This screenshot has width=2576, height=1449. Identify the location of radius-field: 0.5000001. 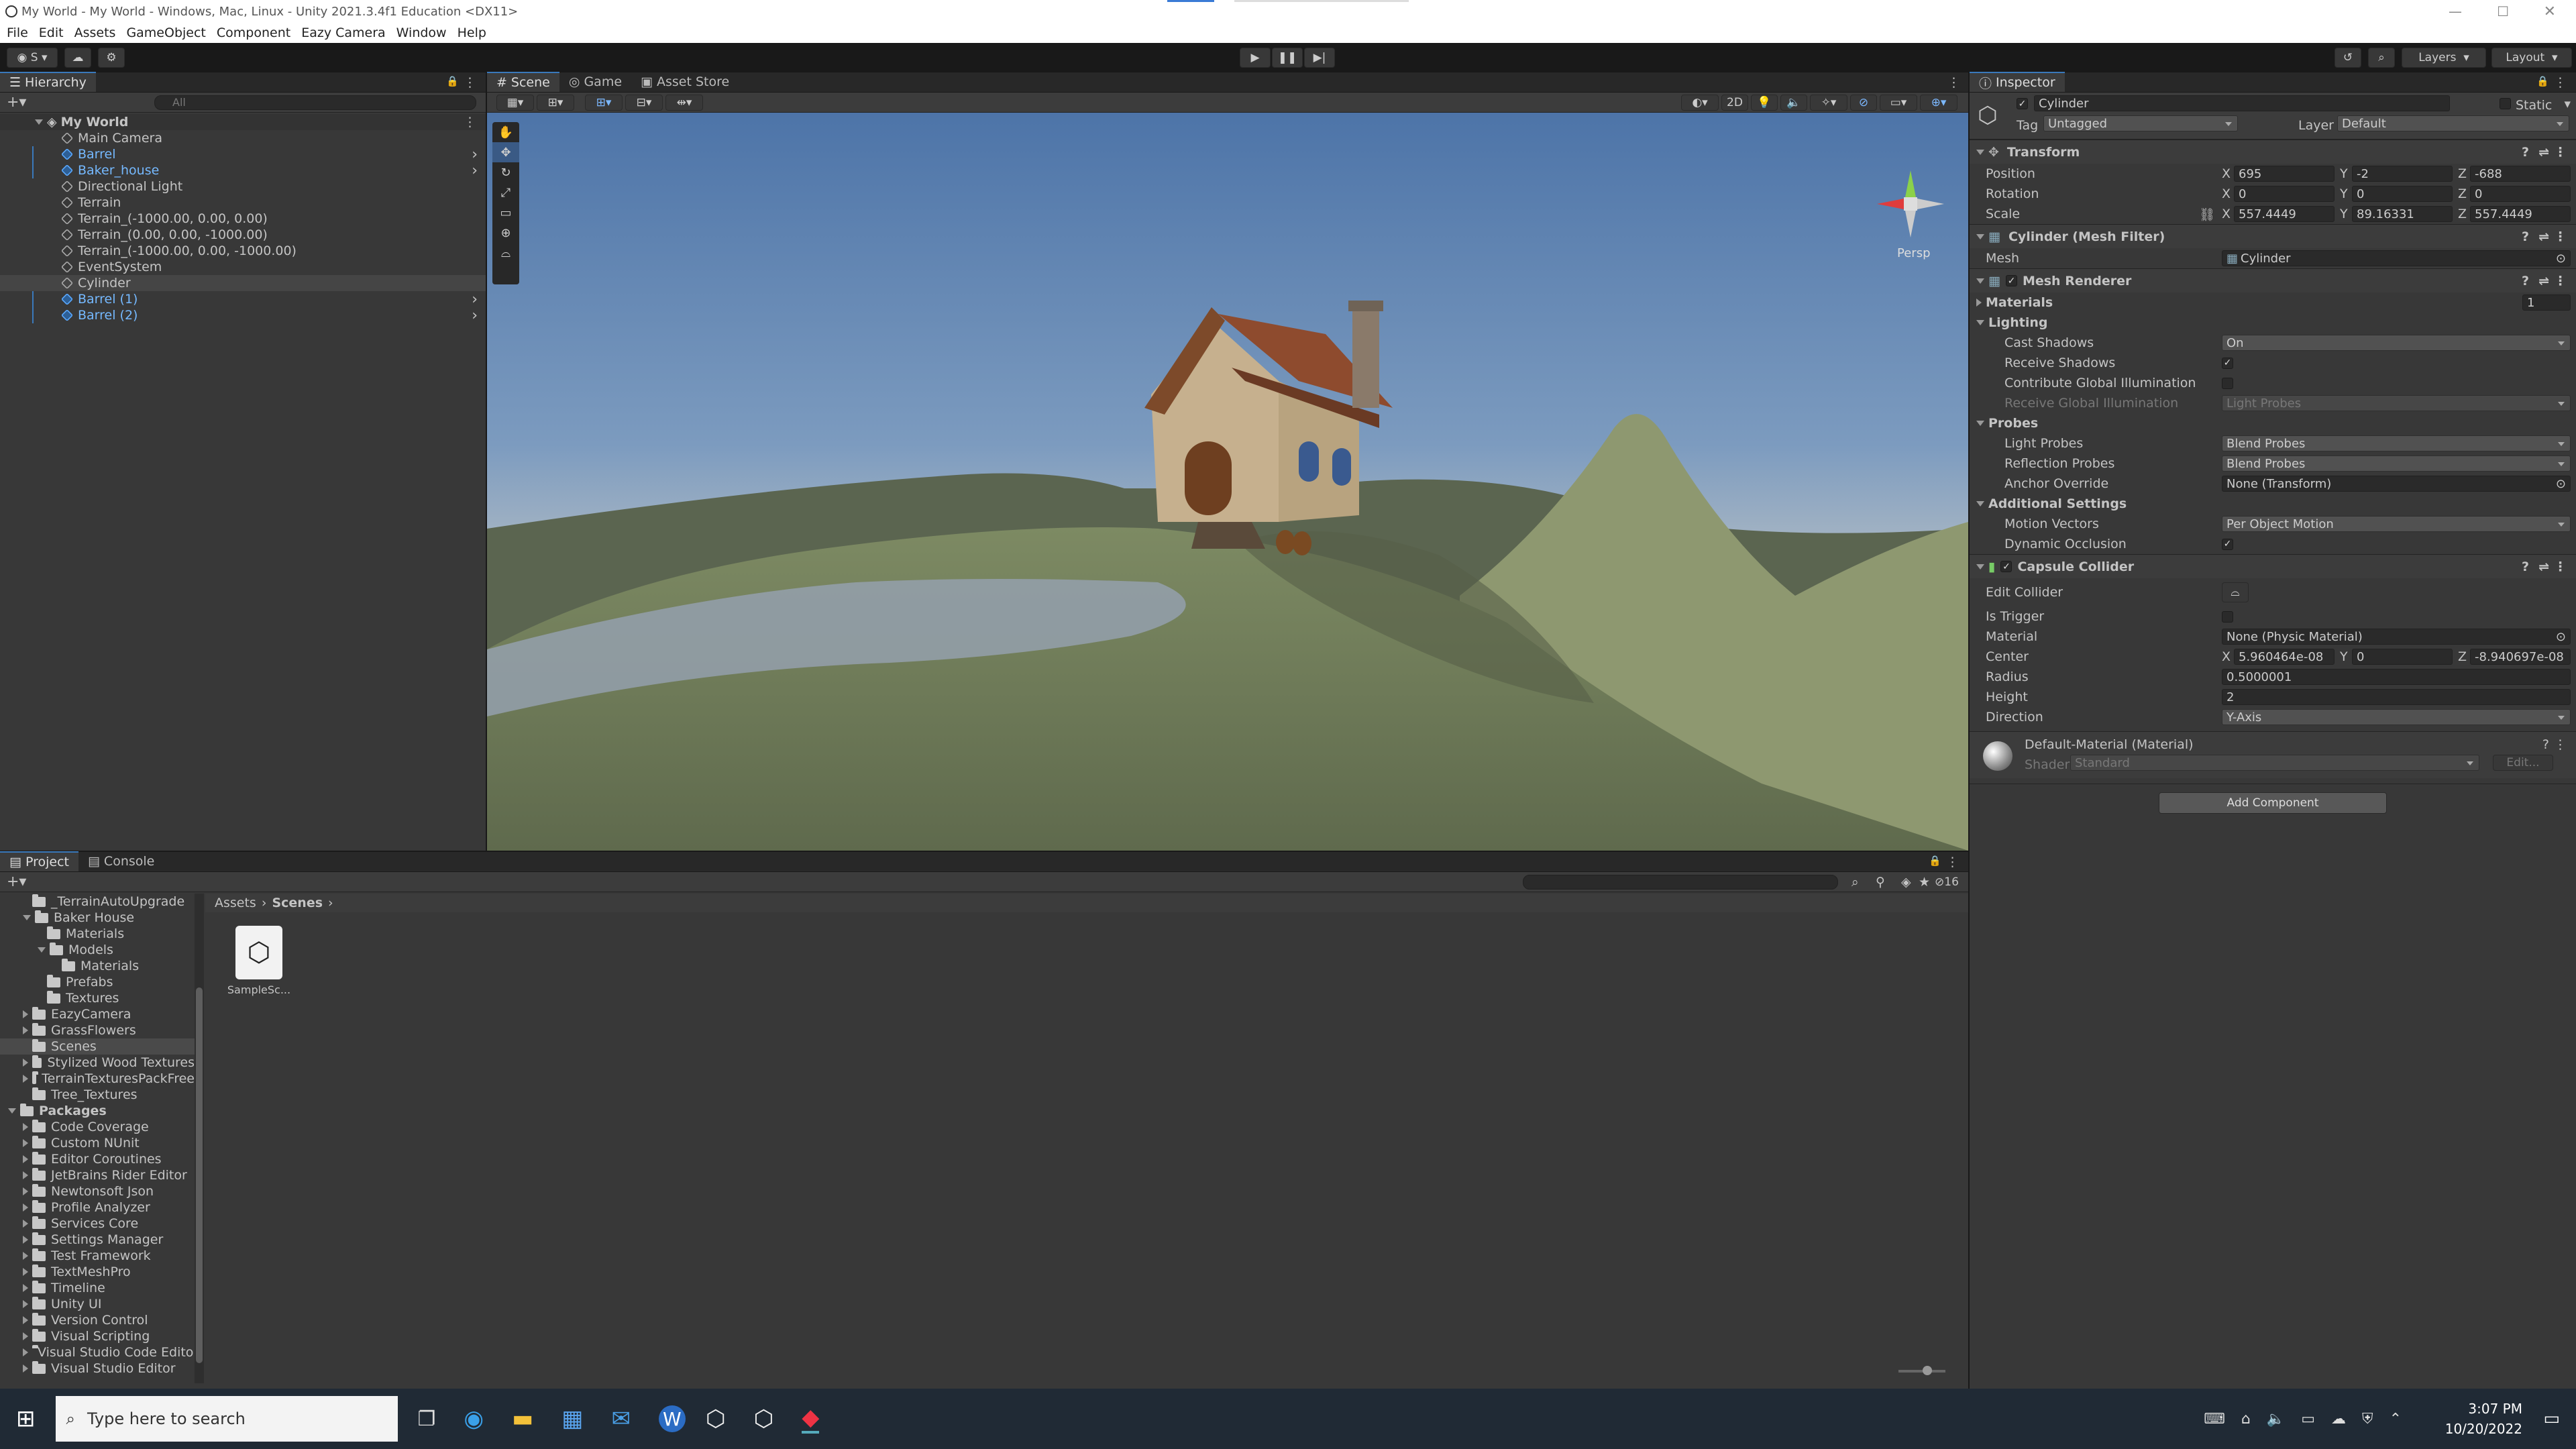
(2396, 677).